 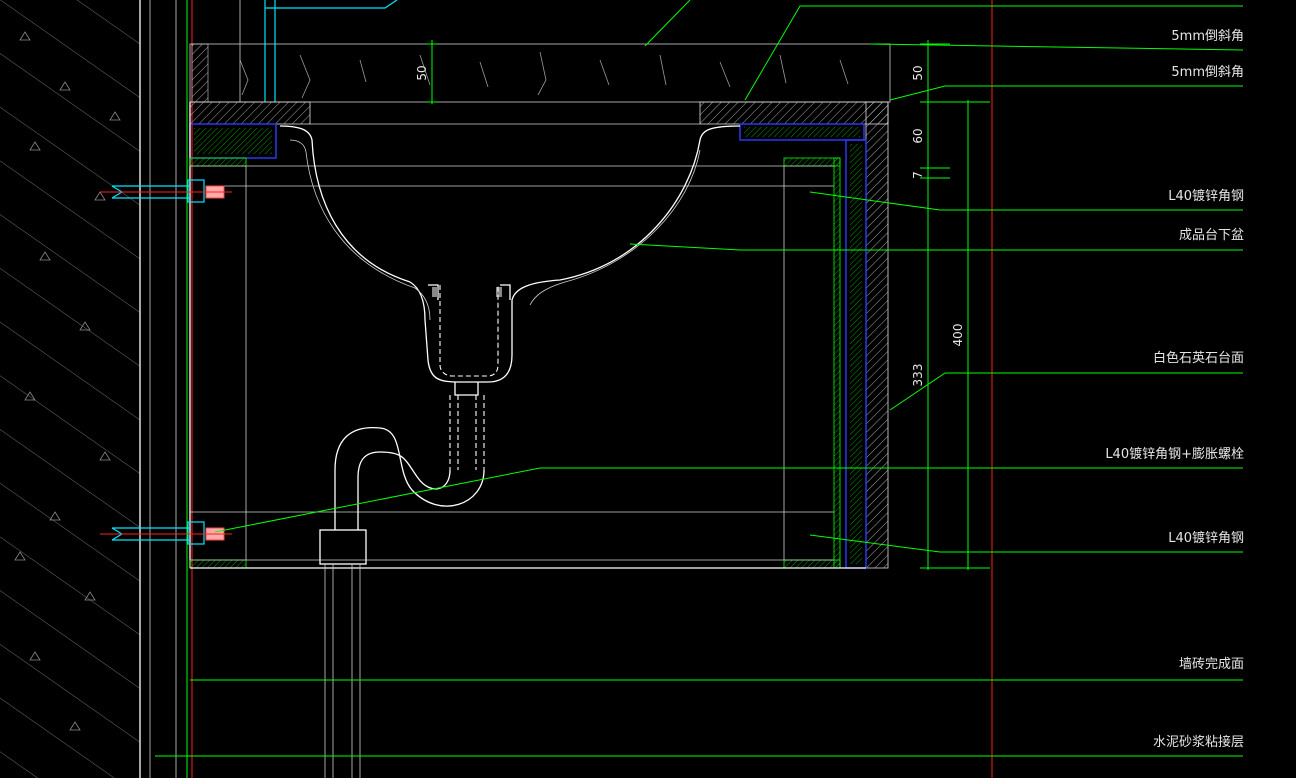 I want to click on label-angle-steel-2: L40镀锌角钢, so click(x=1206, y=538).